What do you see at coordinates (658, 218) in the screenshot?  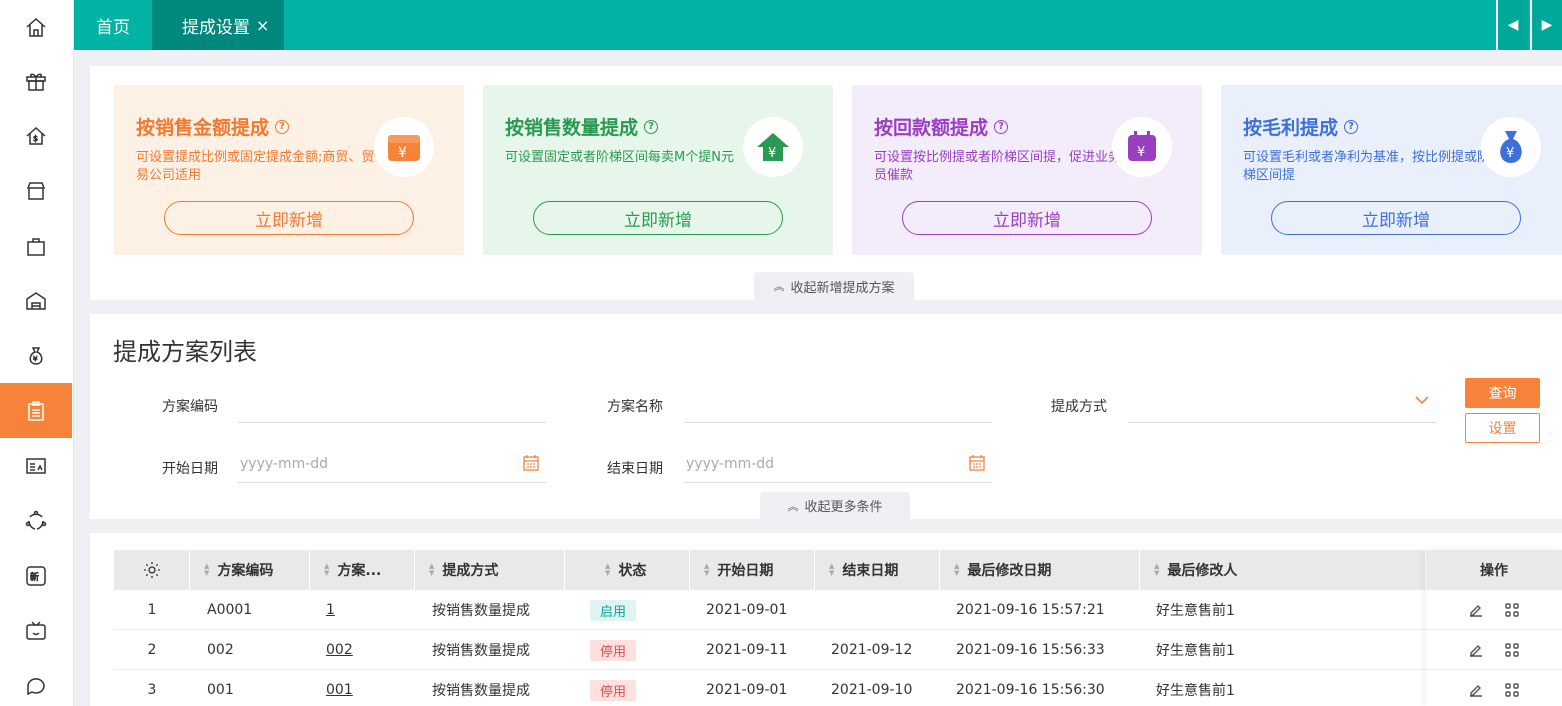 I see `add-sales-quantity-button: 立即新增` at bounding box center [658, 218].